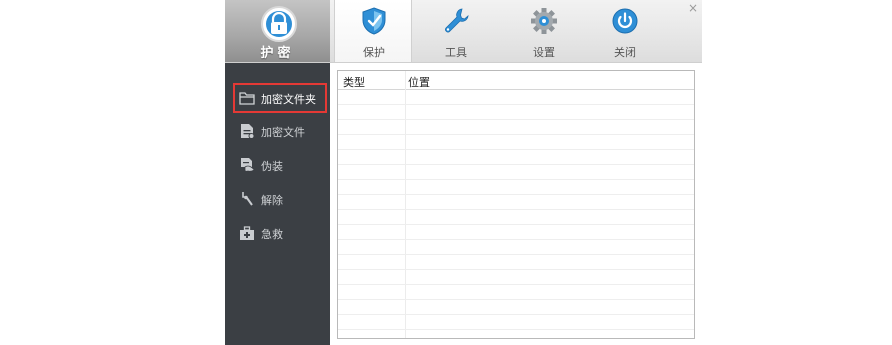 This screenshot has width=892, height=345. I want to click on logo: 护密, so click(277, 31).